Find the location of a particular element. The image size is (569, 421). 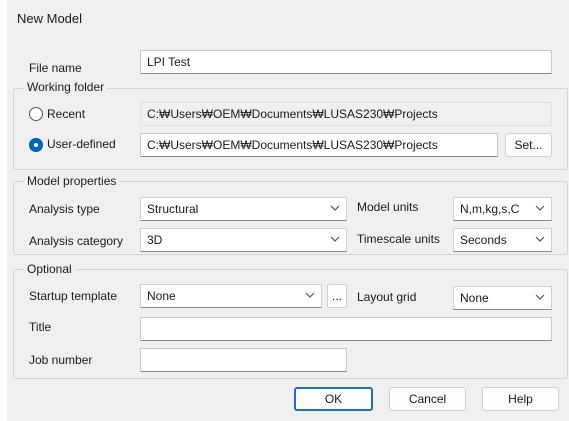

timescale-units-select: Seconds is located at coordinates (502, 240).